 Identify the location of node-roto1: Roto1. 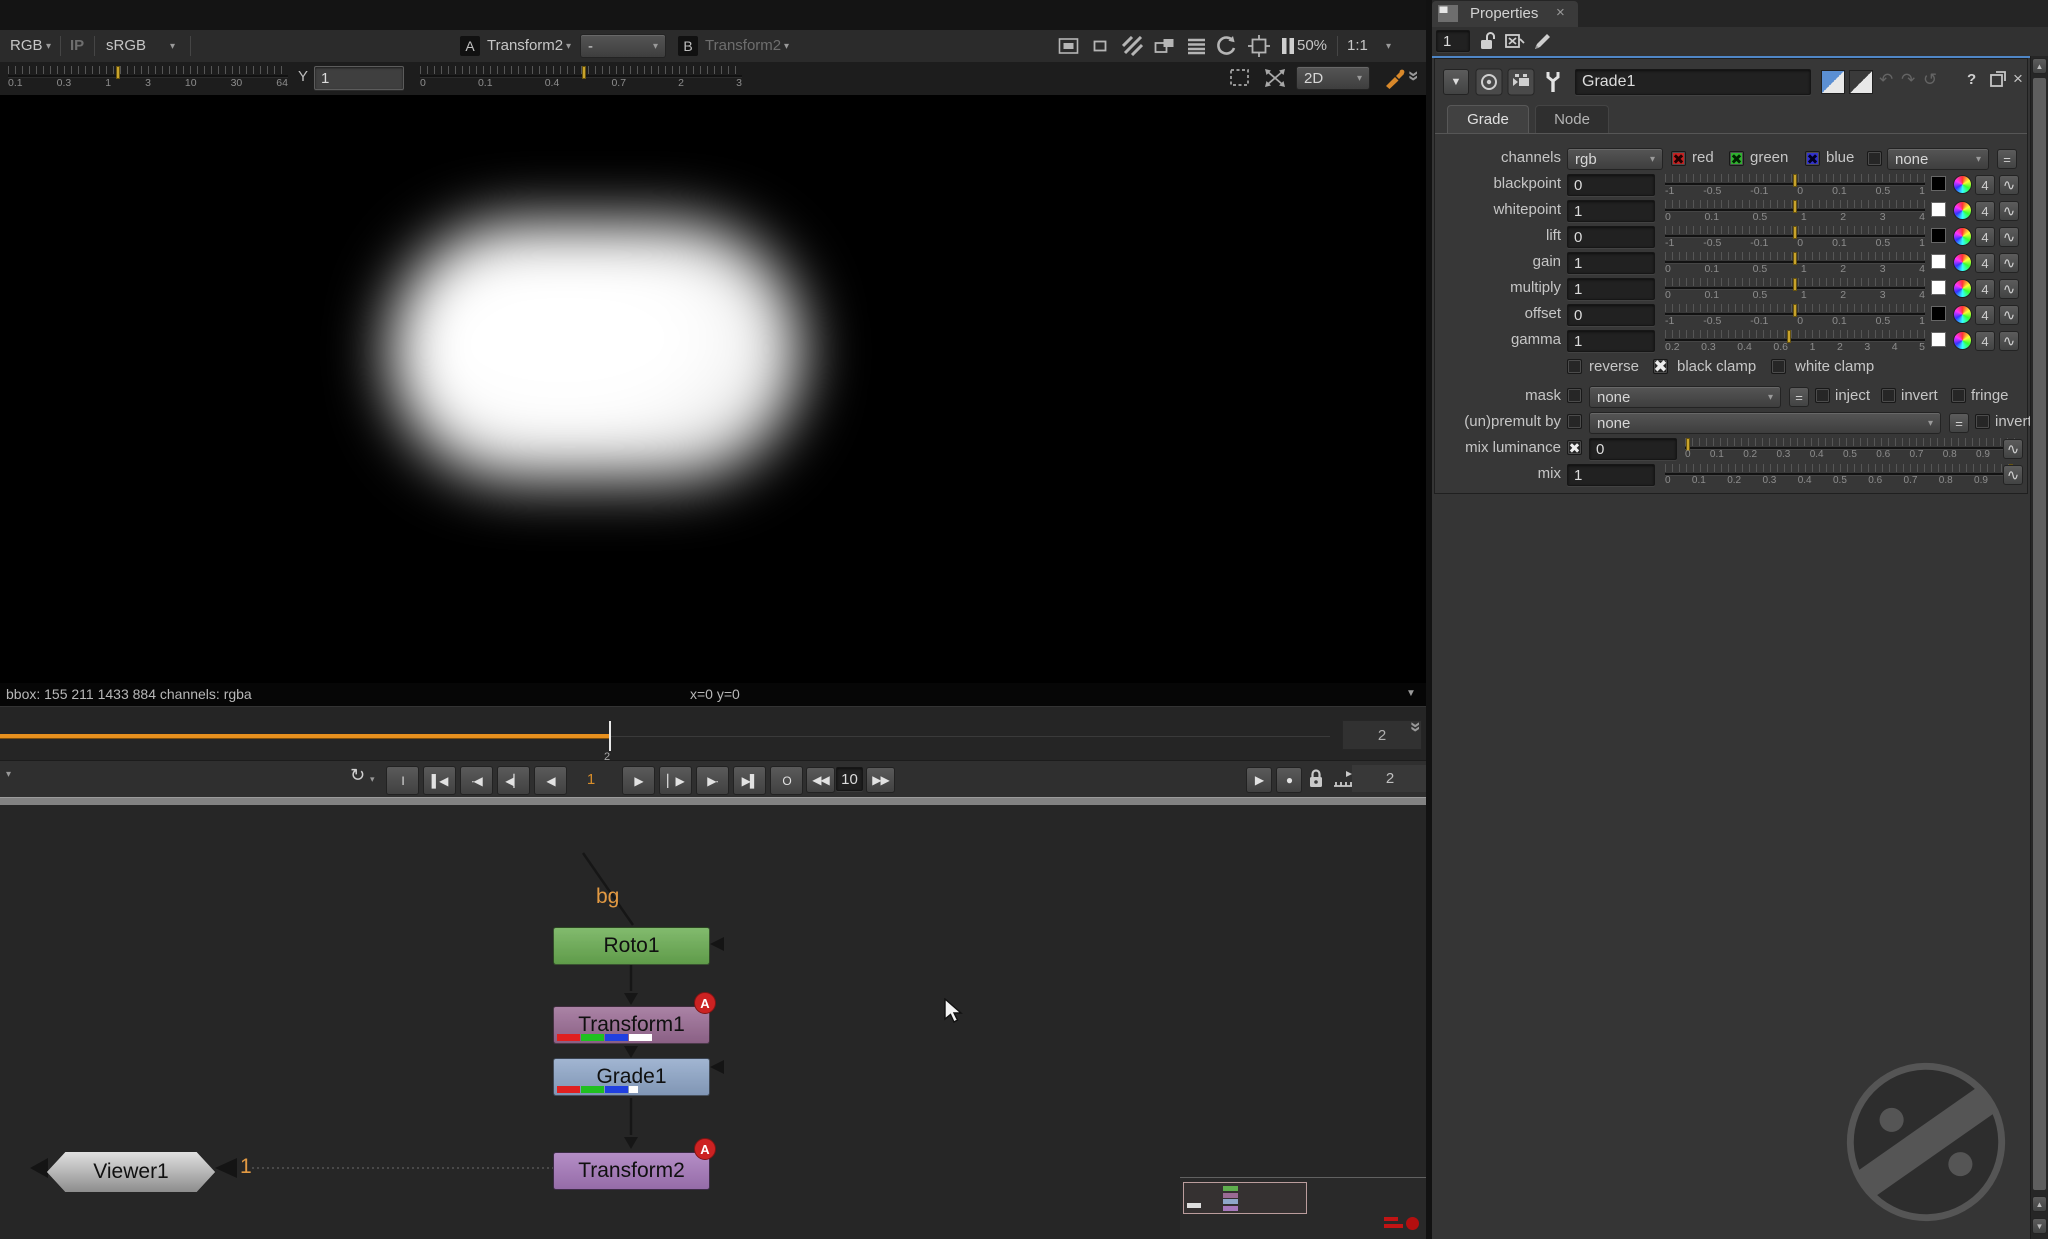
(631, 946).